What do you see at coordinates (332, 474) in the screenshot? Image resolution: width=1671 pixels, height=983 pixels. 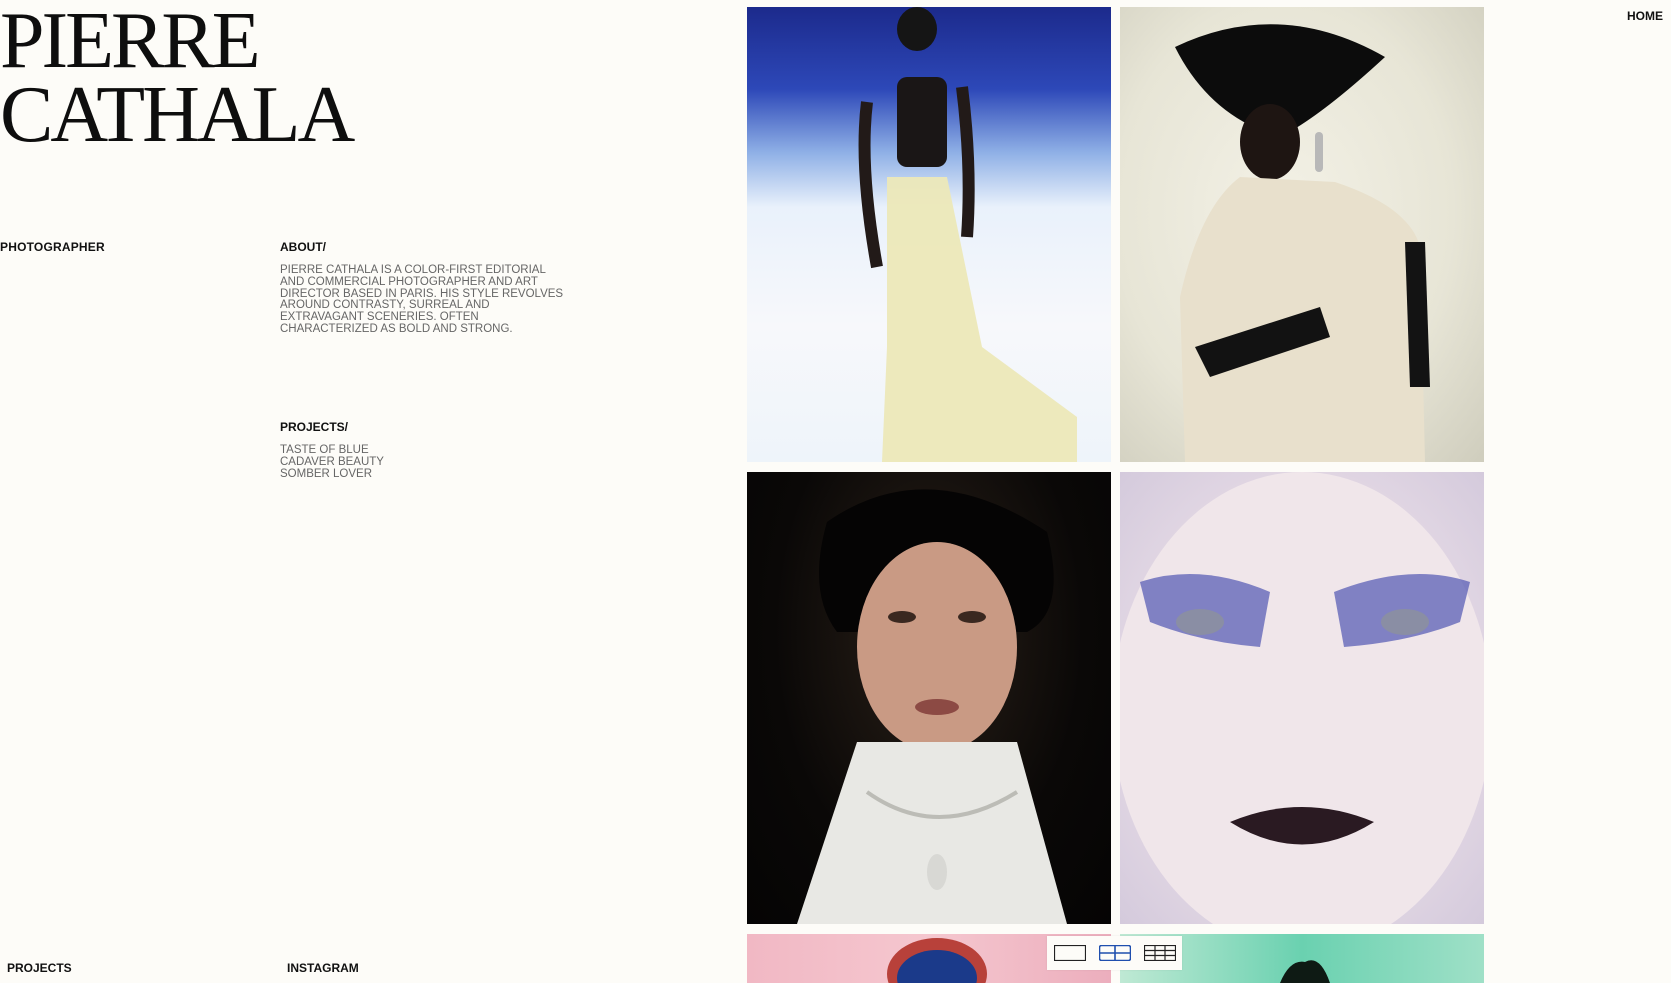 I see `project-link-somber-lover: SOMBER LOVER` at bounding box center [332, 474].